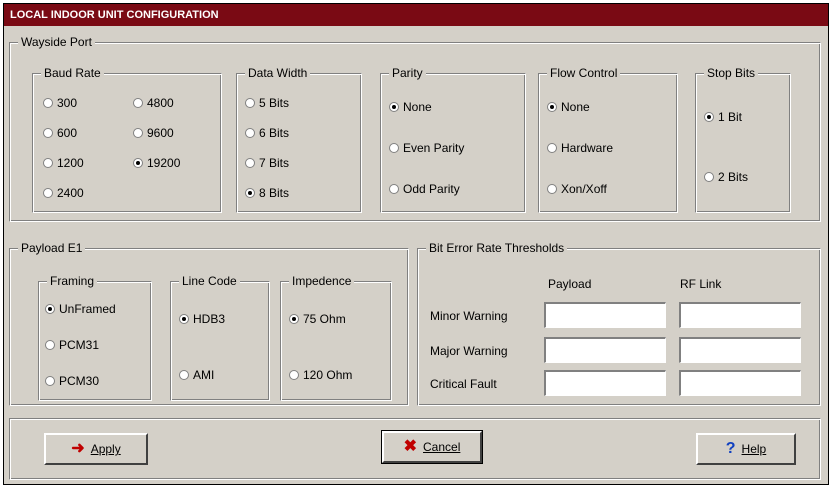 Image resolution: width=832 pixels, height=488 pixels. I want to click on major-warning-payload-input, so click(605, 350).